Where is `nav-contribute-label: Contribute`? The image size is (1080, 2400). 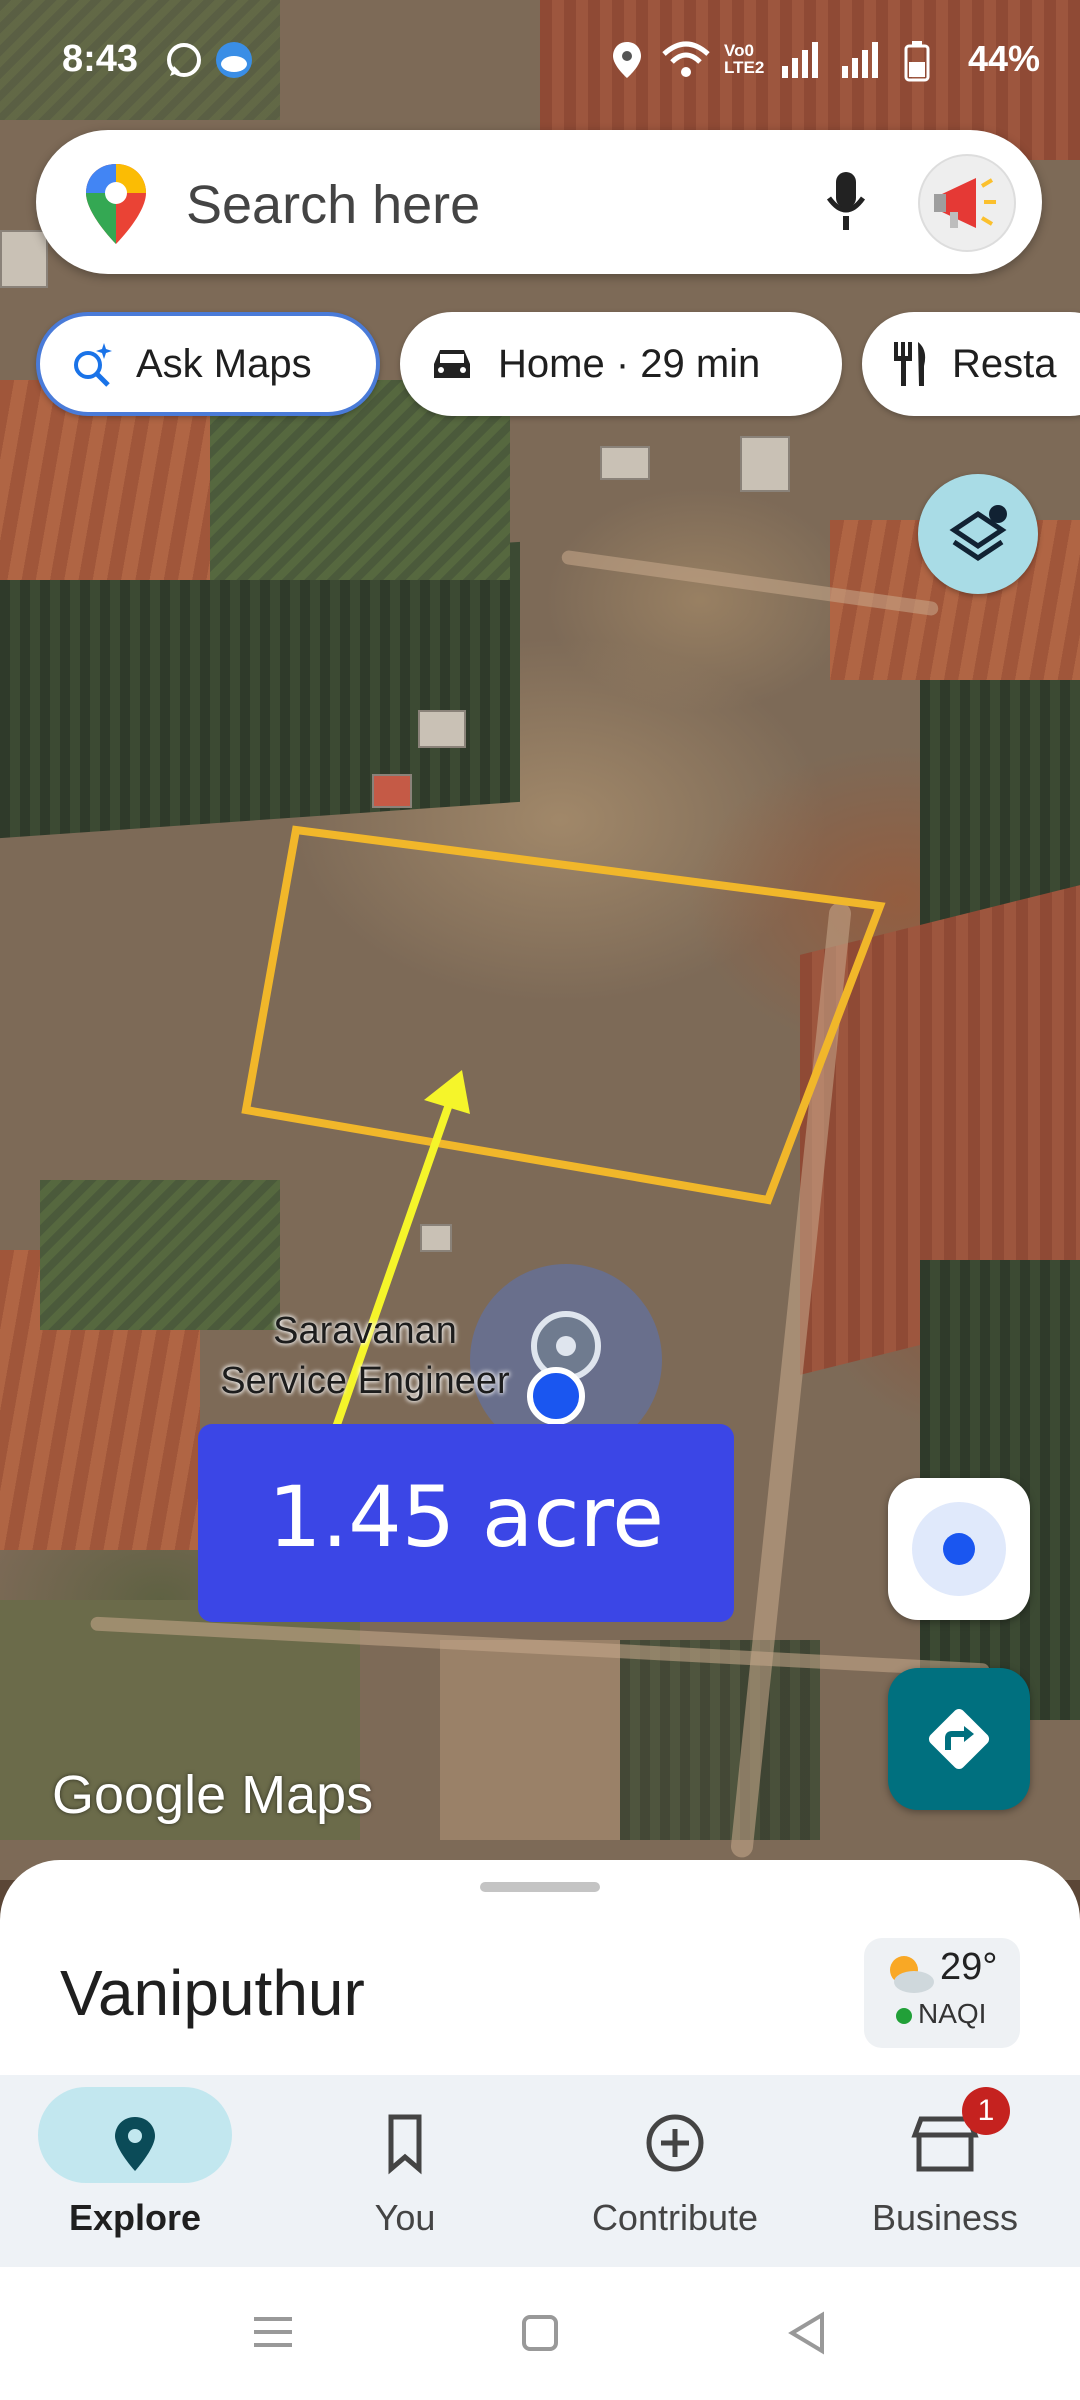 nav-contribute-label: Contribute is located at coordinates (675, 2217).